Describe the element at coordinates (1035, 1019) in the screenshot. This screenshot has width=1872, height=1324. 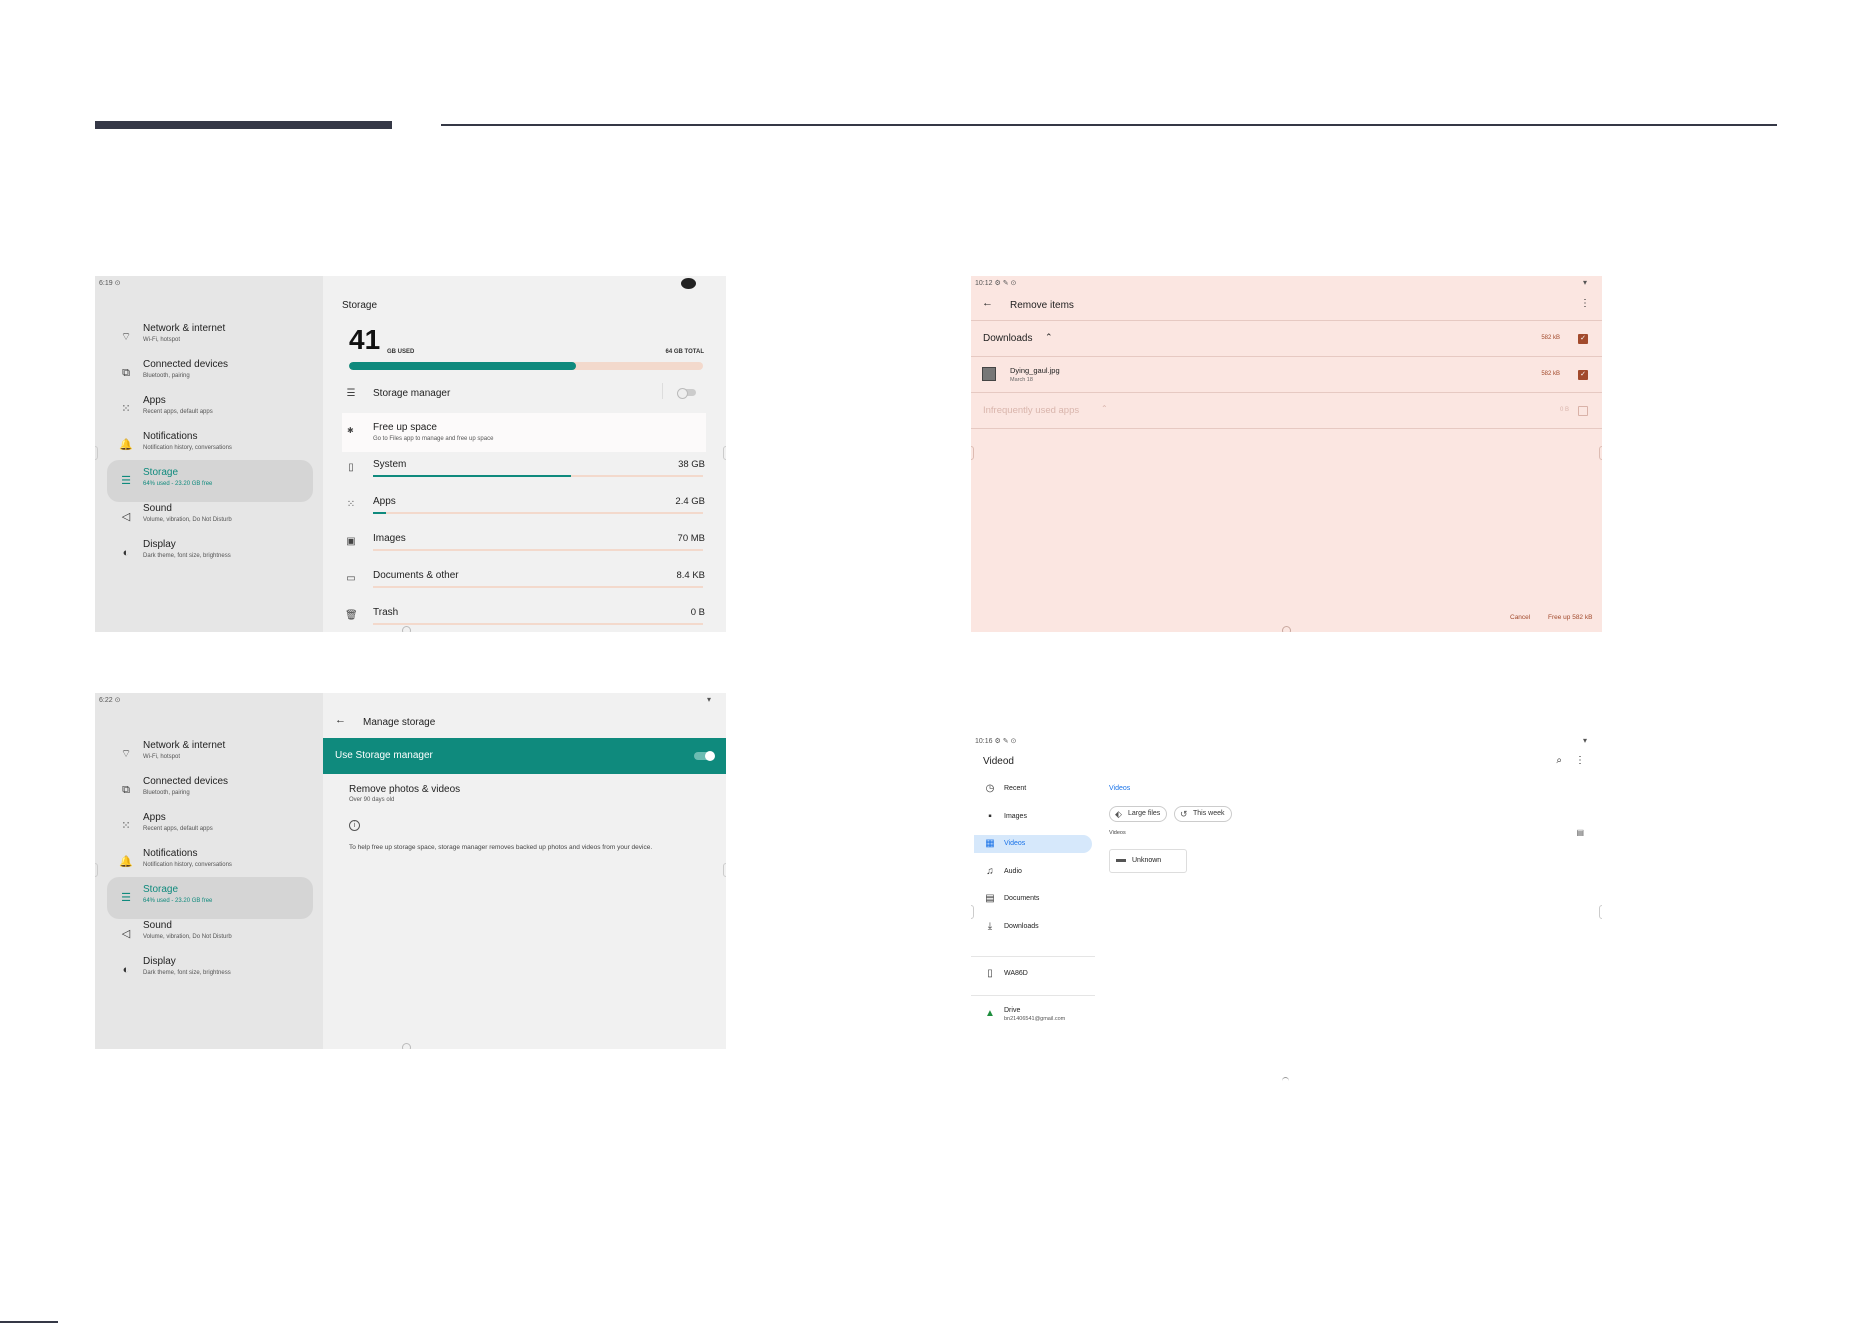
I see `drive-account: bn21406541@gmail.com` at that location.